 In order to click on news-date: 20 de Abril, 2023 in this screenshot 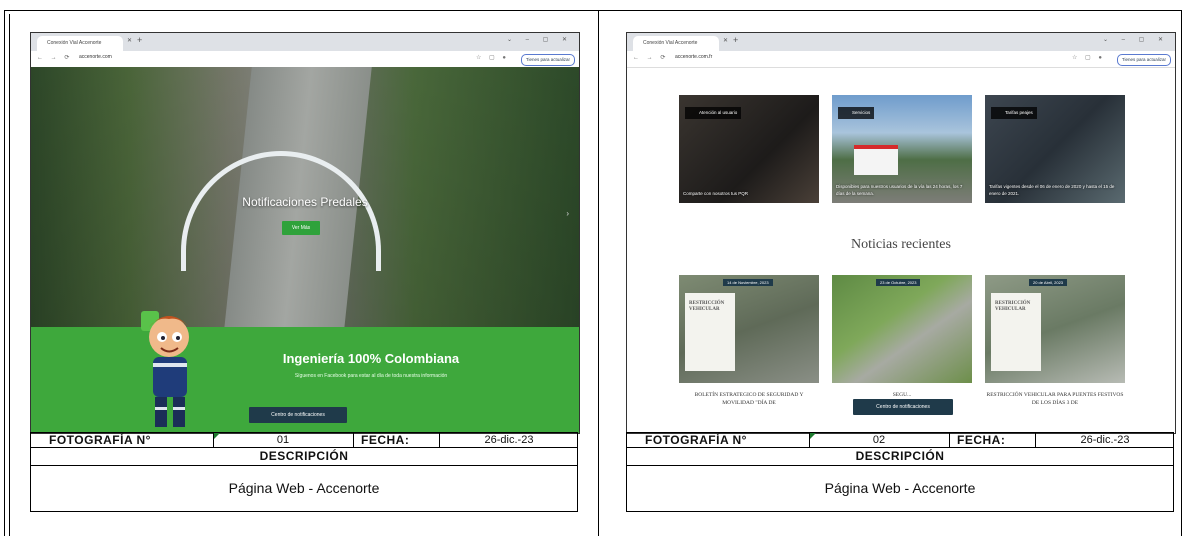, I will do `click(1048, 282)`.